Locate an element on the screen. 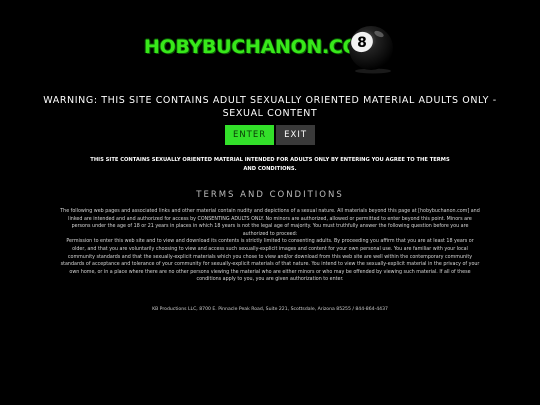 Image resolution: width=540 pixels, height=405 pixels. enter-button: ENTER is located at coordinates (249, 135).